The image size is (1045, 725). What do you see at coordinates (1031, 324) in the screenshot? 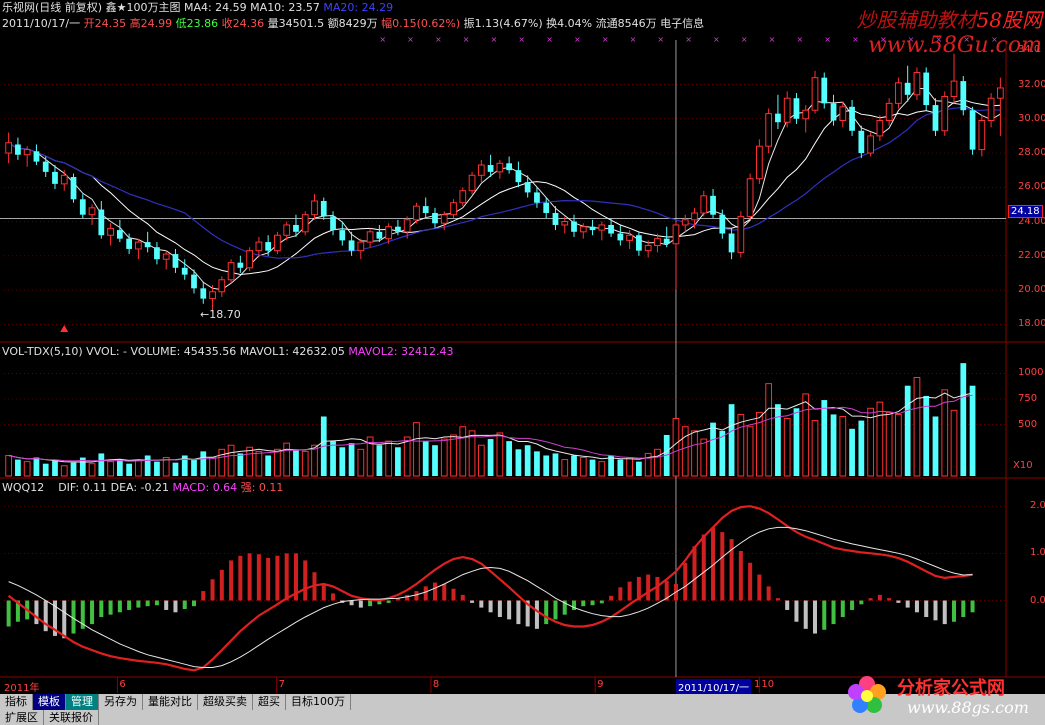
I see `price-axis-label: 18.00` at bounding box center [1031, 324].